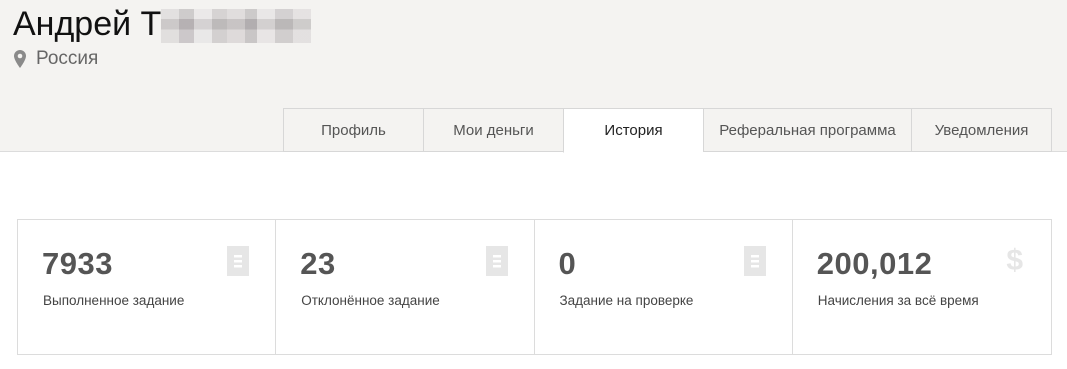 Image resolution: width=1067 pixels, height=369 pixels. I want to click on stat-completed-tasks: 7933 Выполненное задание, so click(147, 287).